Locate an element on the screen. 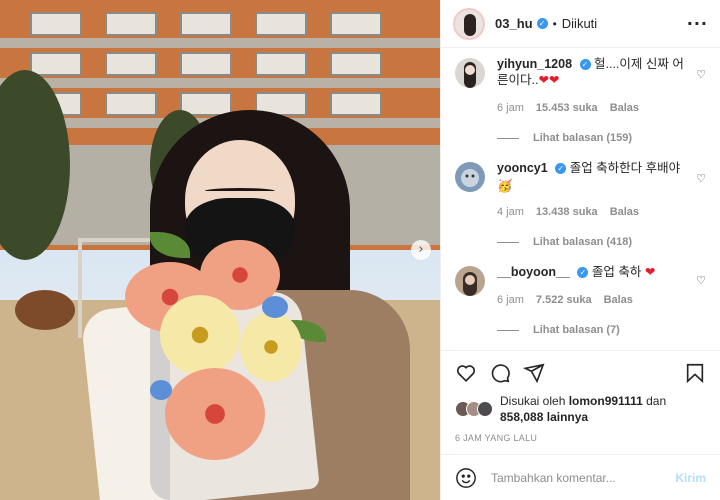 This screenshot has width=720, height=500. add-comment-bar: Kirim is located at coordinates (580, 477).